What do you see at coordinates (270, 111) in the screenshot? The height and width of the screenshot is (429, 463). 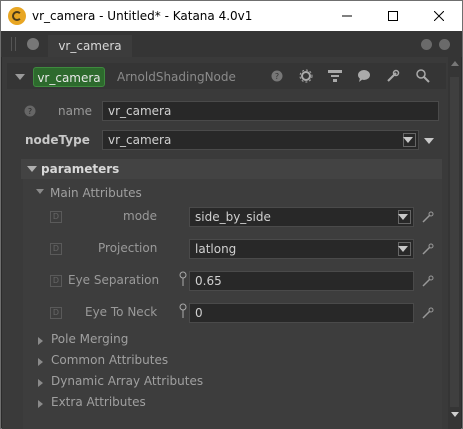 I see `name-field: vr_camera` at bounding box center [270, 111].